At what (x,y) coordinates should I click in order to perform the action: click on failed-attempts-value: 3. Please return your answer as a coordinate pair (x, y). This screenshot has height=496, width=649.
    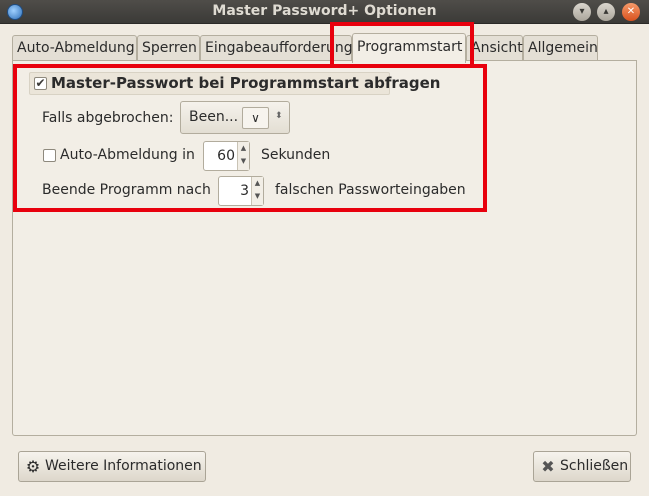
    Looking at the image, I should click on (244, 191).